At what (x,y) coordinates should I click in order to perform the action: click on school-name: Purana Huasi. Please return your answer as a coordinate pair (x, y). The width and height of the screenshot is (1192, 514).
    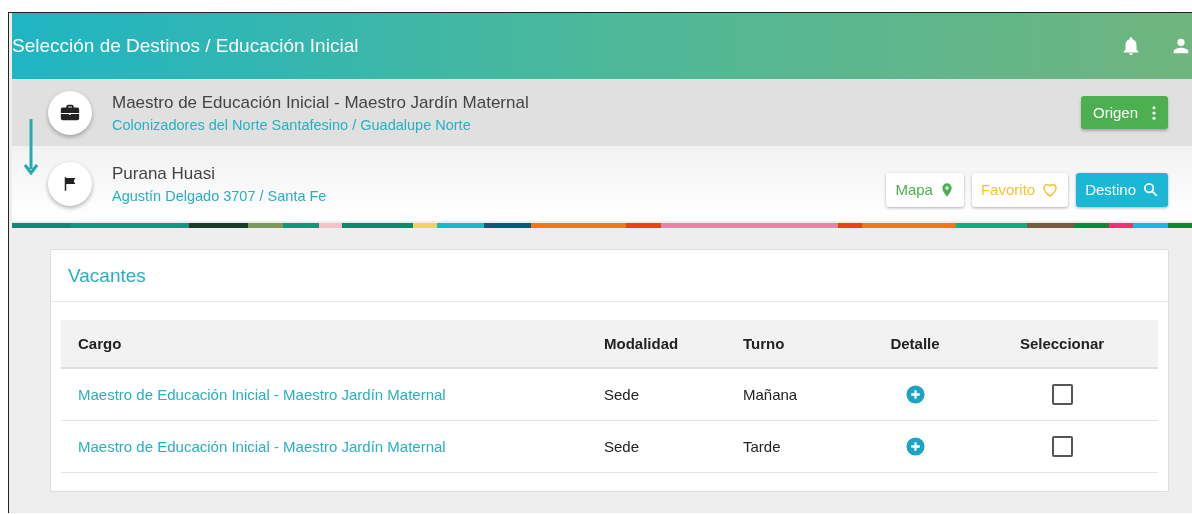
    Looking at the image, I should click on (164, 173).